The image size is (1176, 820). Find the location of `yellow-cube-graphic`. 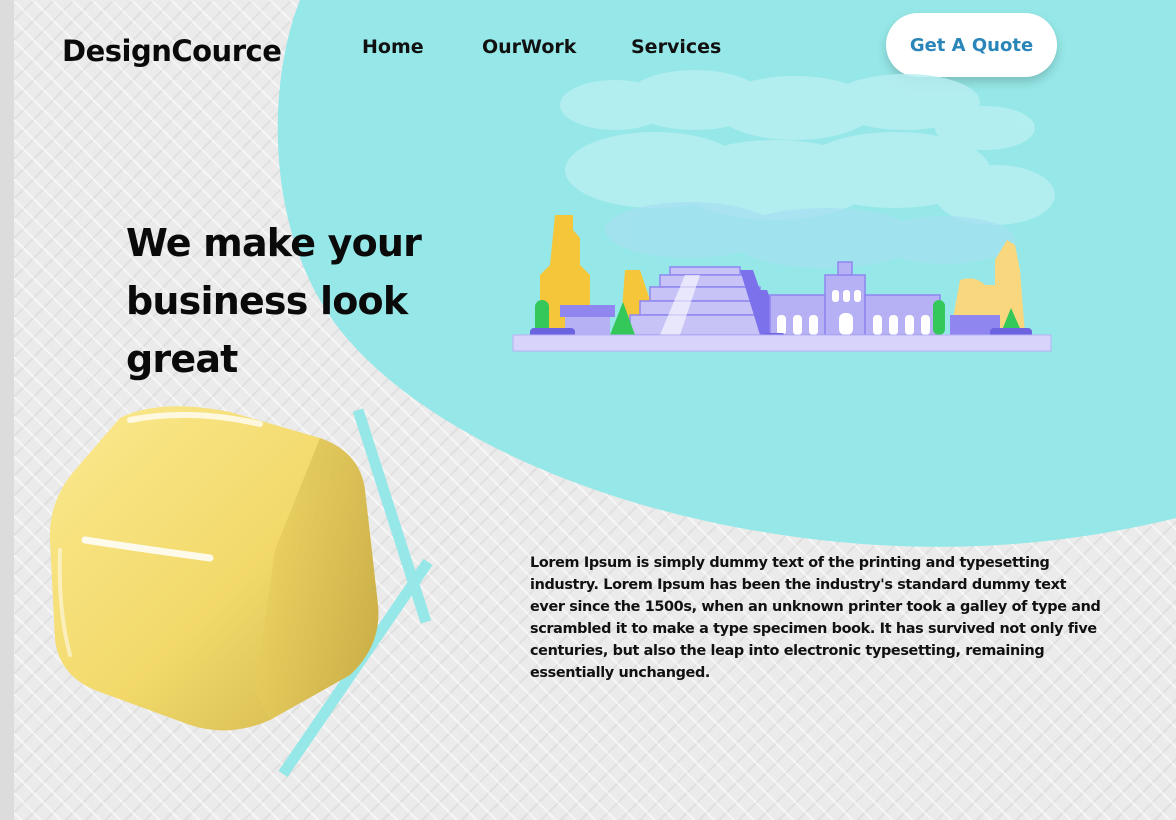

yellow-cube-graphic is located at coordinates (241, 592).